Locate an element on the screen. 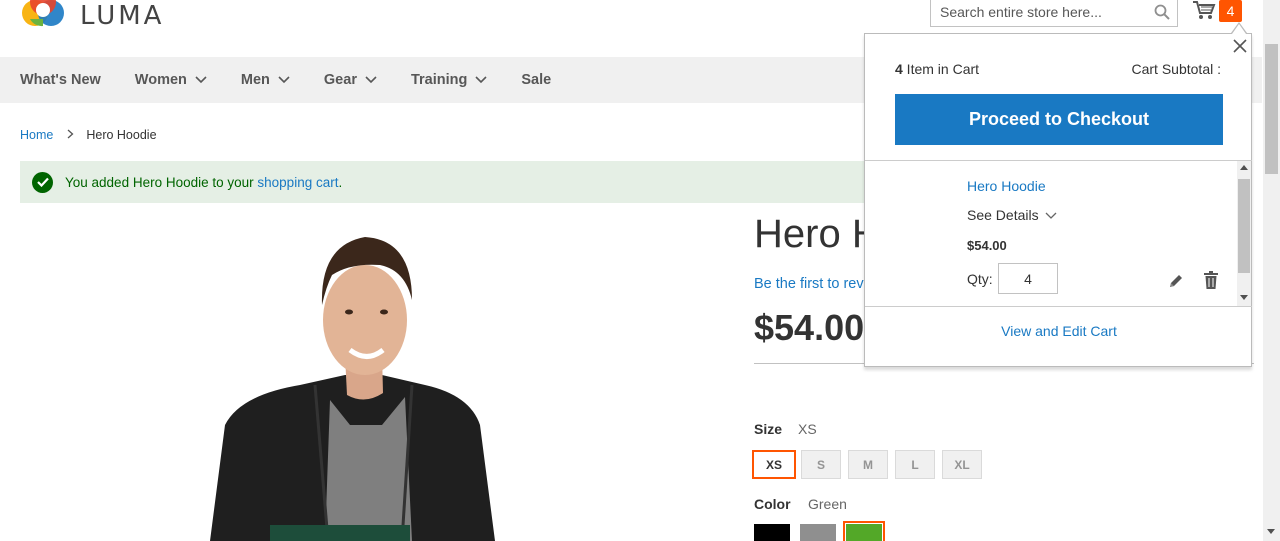  scroll-up-arrow-icon is located at coordinates (1244, 167).